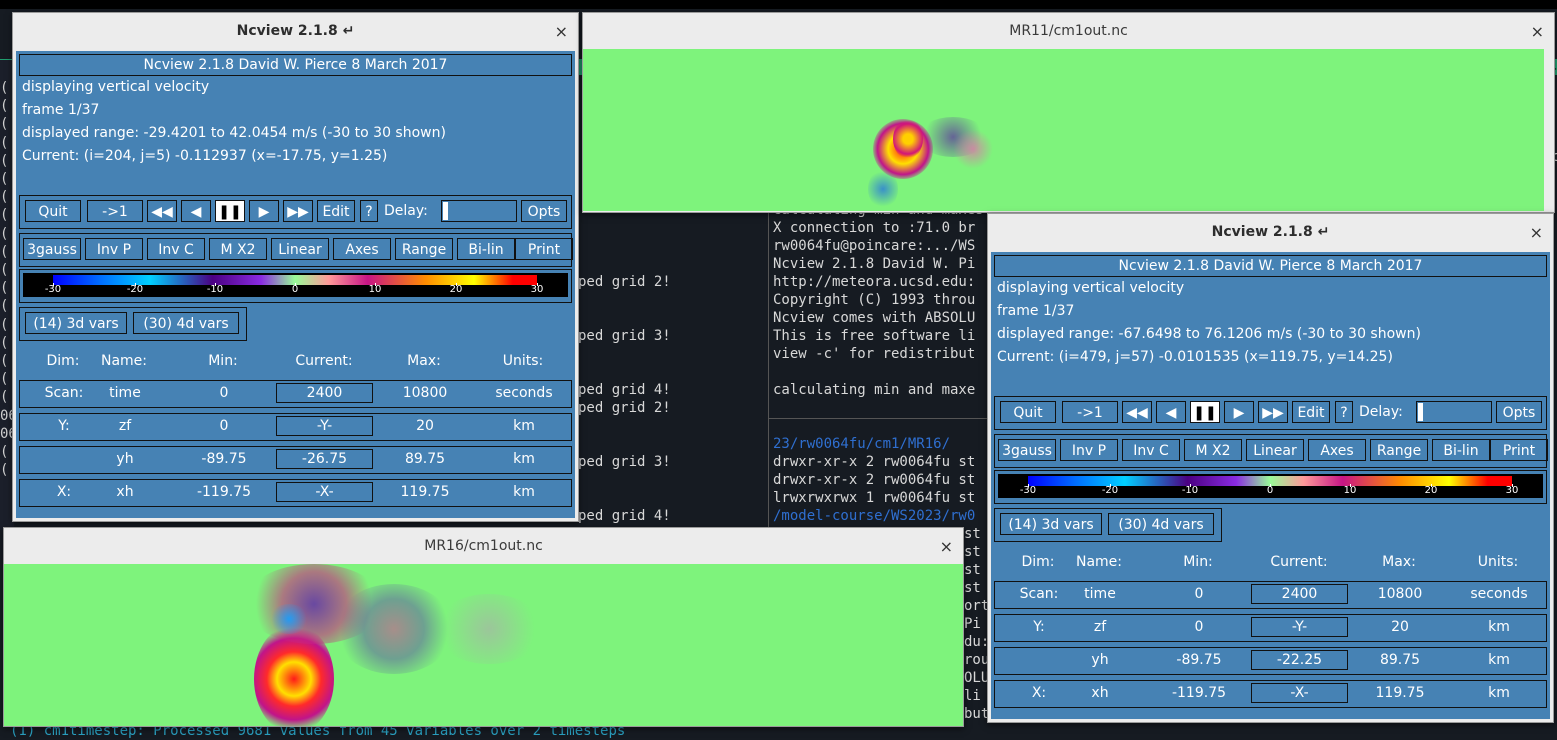 The image size is (1557, 740). I want to click on dimension-row: X: xh -119.75 -X- 119.75 km, so click(295, 493).